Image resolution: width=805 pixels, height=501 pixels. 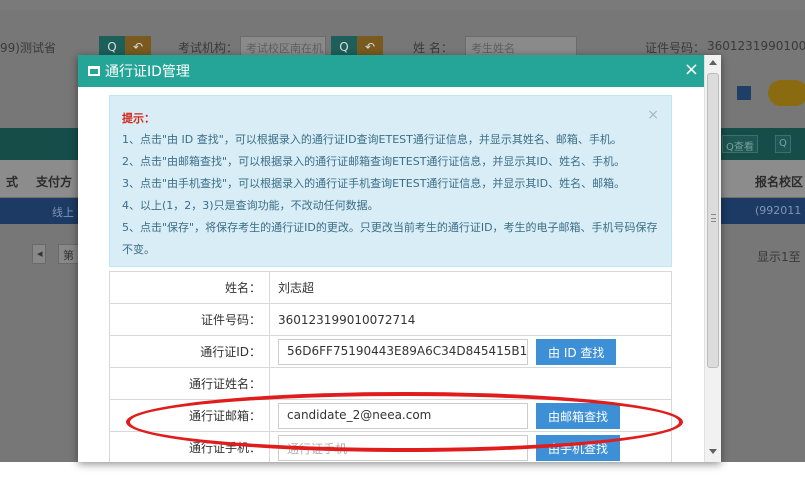 I want to click on id-number-label: 证件号码：, so click(x=675, y=48).